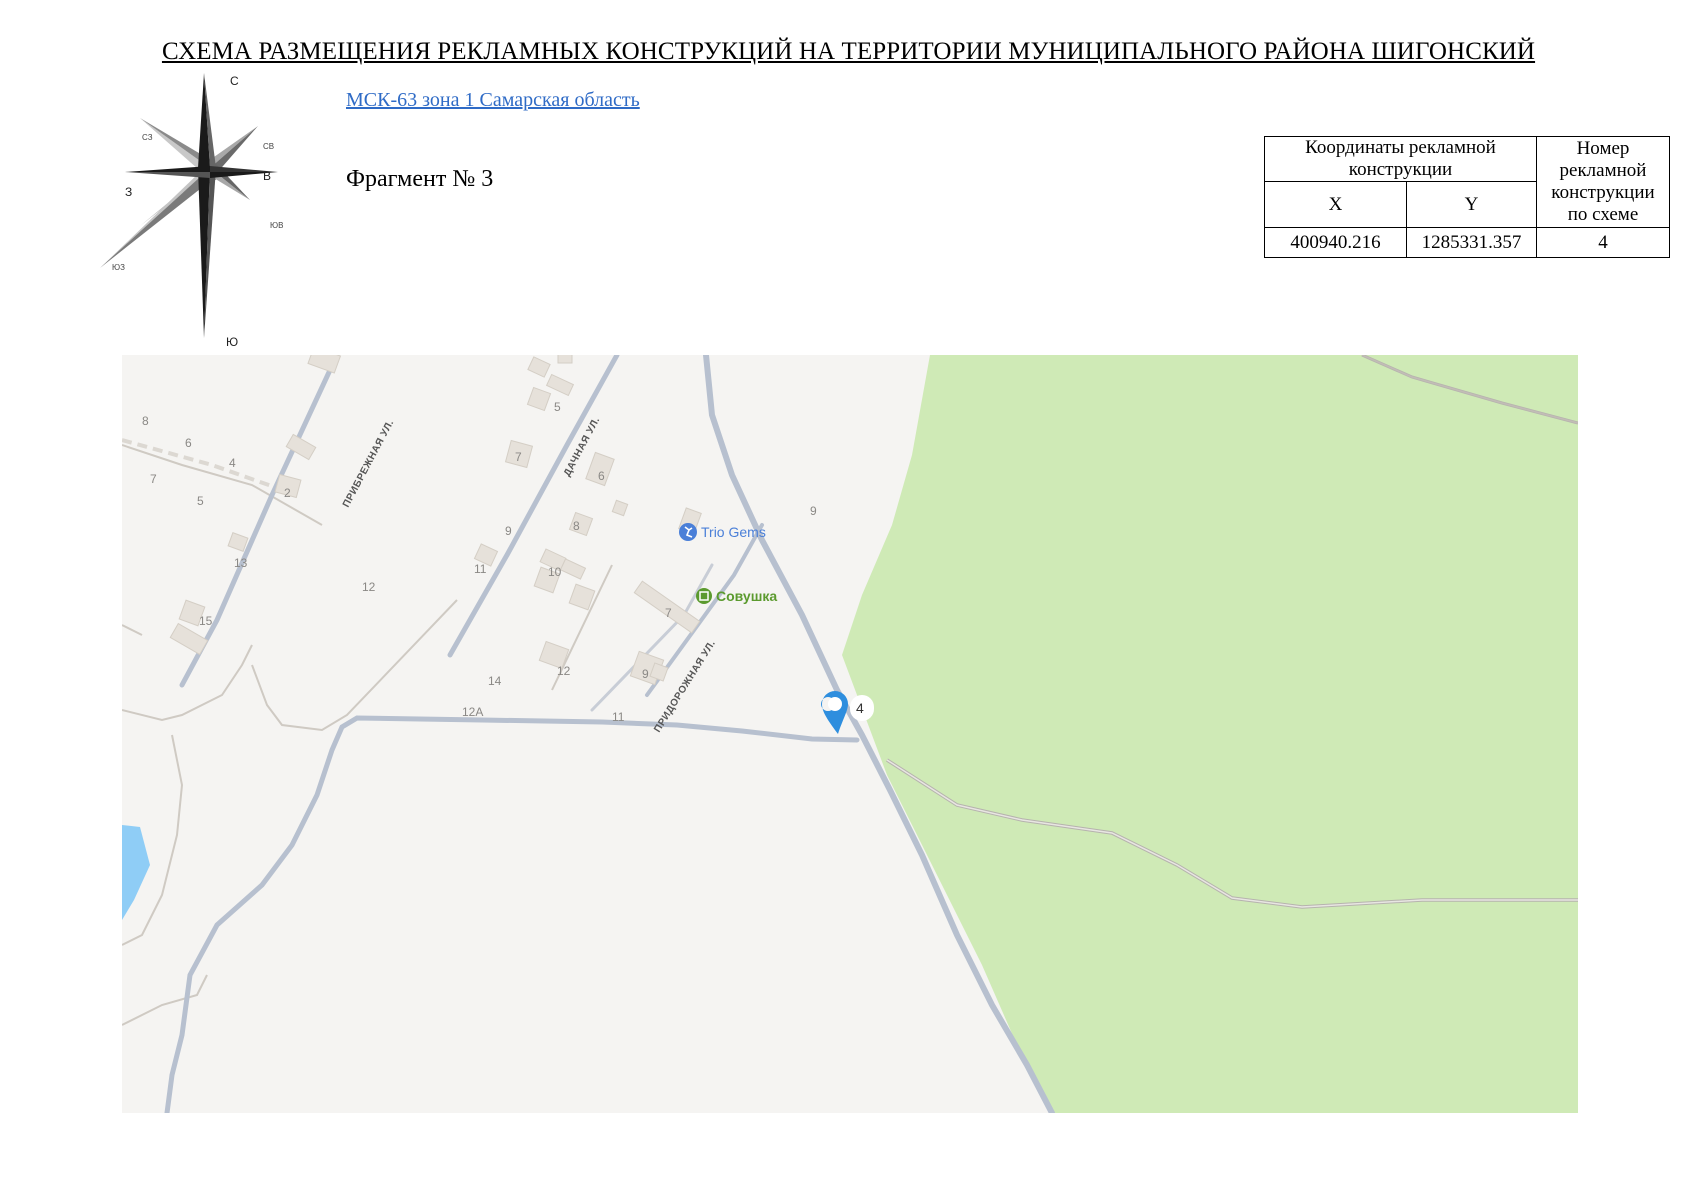 The image size is (1697, 1200). I want to click on table-cell-y: 1285331.357, so click(1471, 242).